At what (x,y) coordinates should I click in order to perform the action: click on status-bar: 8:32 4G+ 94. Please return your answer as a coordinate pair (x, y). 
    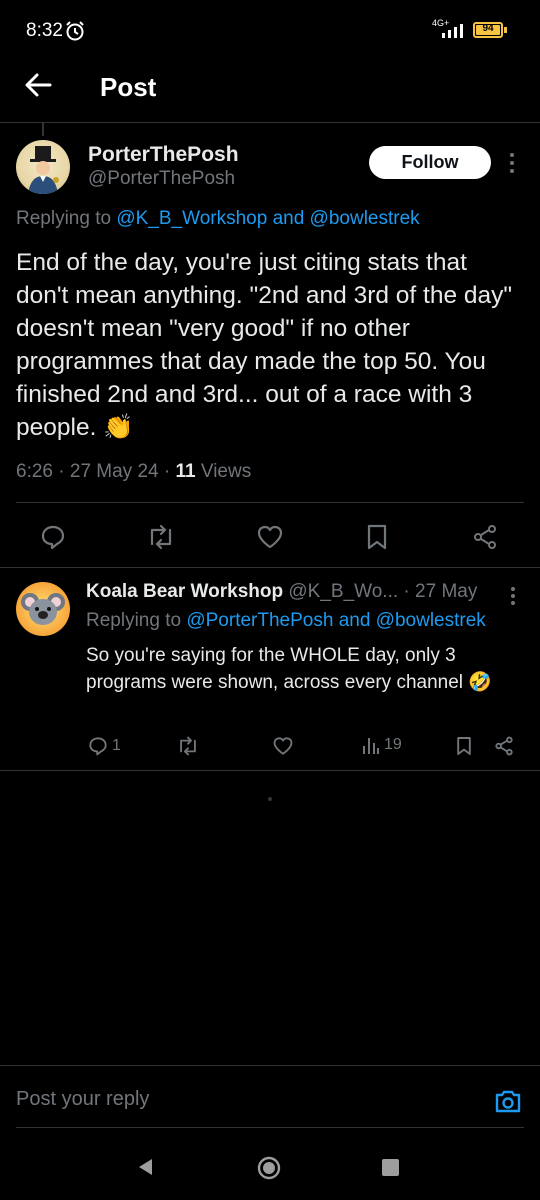
    Looking at the image, I should click on (270, 31).